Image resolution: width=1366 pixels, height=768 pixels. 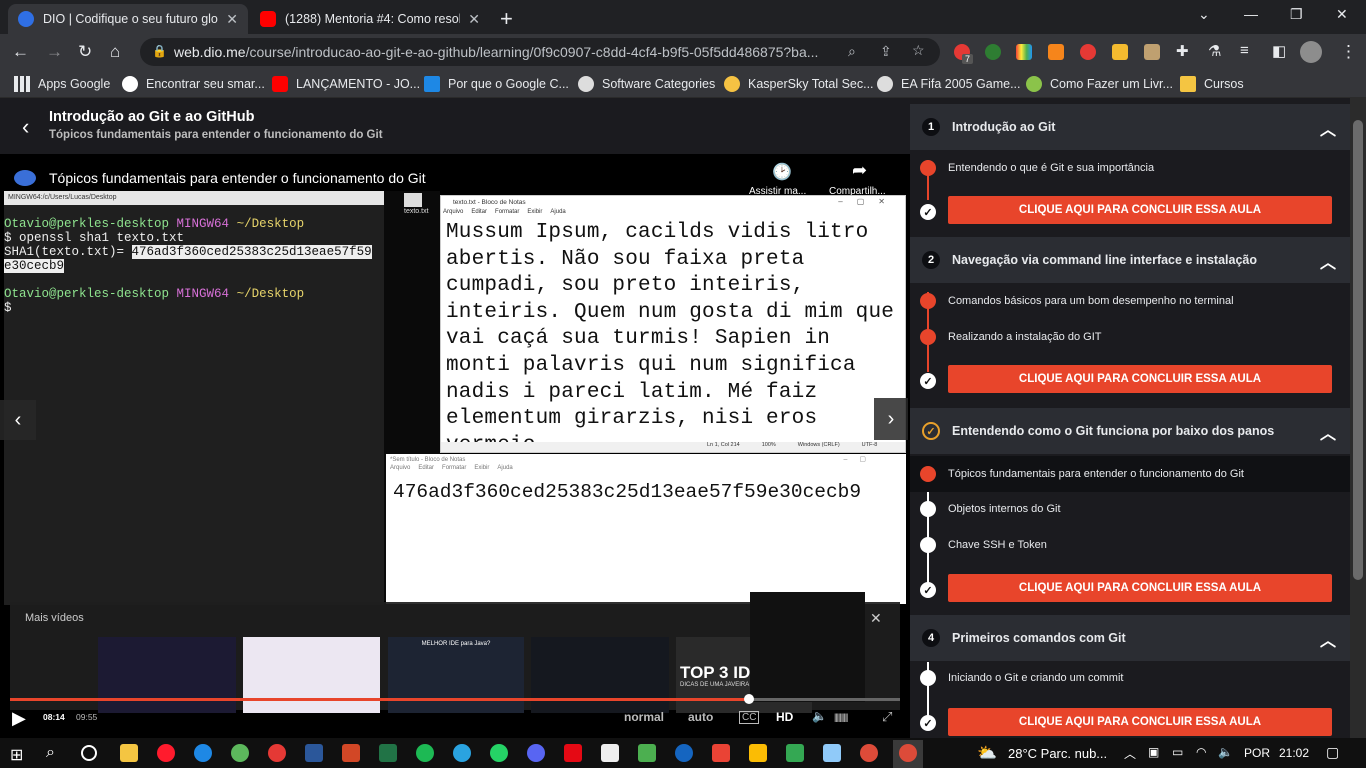 I want to click on forward-icon: →, so click(x=54, y=52).